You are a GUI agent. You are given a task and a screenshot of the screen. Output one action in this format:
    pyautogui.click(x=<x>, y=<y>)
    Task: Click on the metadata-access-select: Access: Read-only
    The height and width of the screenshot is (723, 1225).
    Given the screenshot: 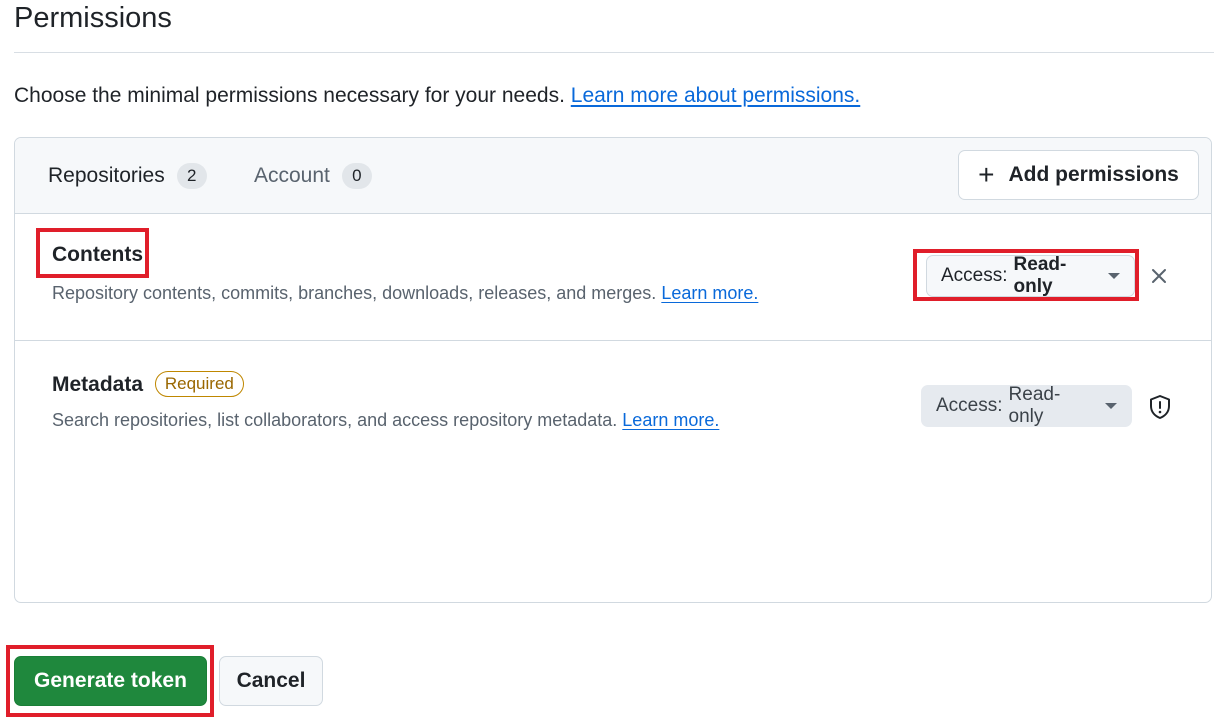 What is the action you would take?
    pyautogui.click(x=1026, y=405)
    